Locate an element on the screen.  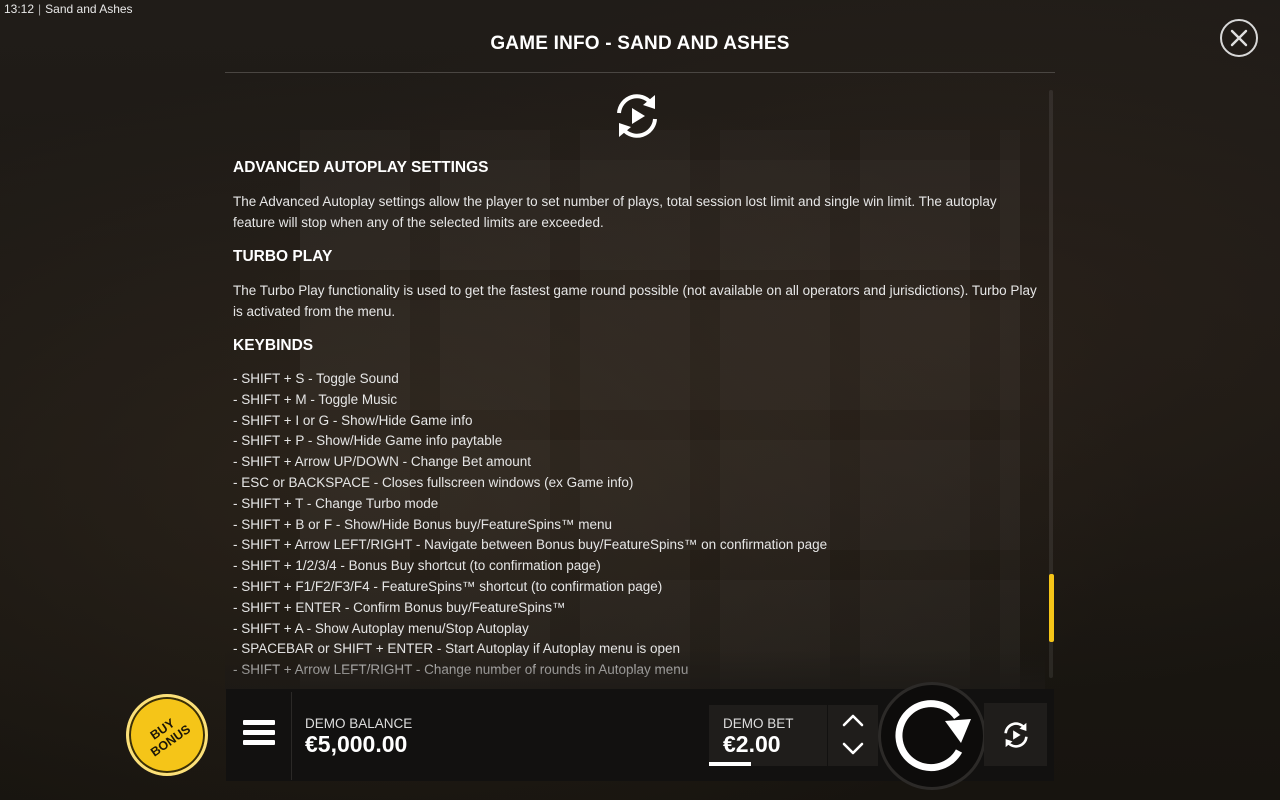
bet-decrease-button is located at coordinates (853, 749).